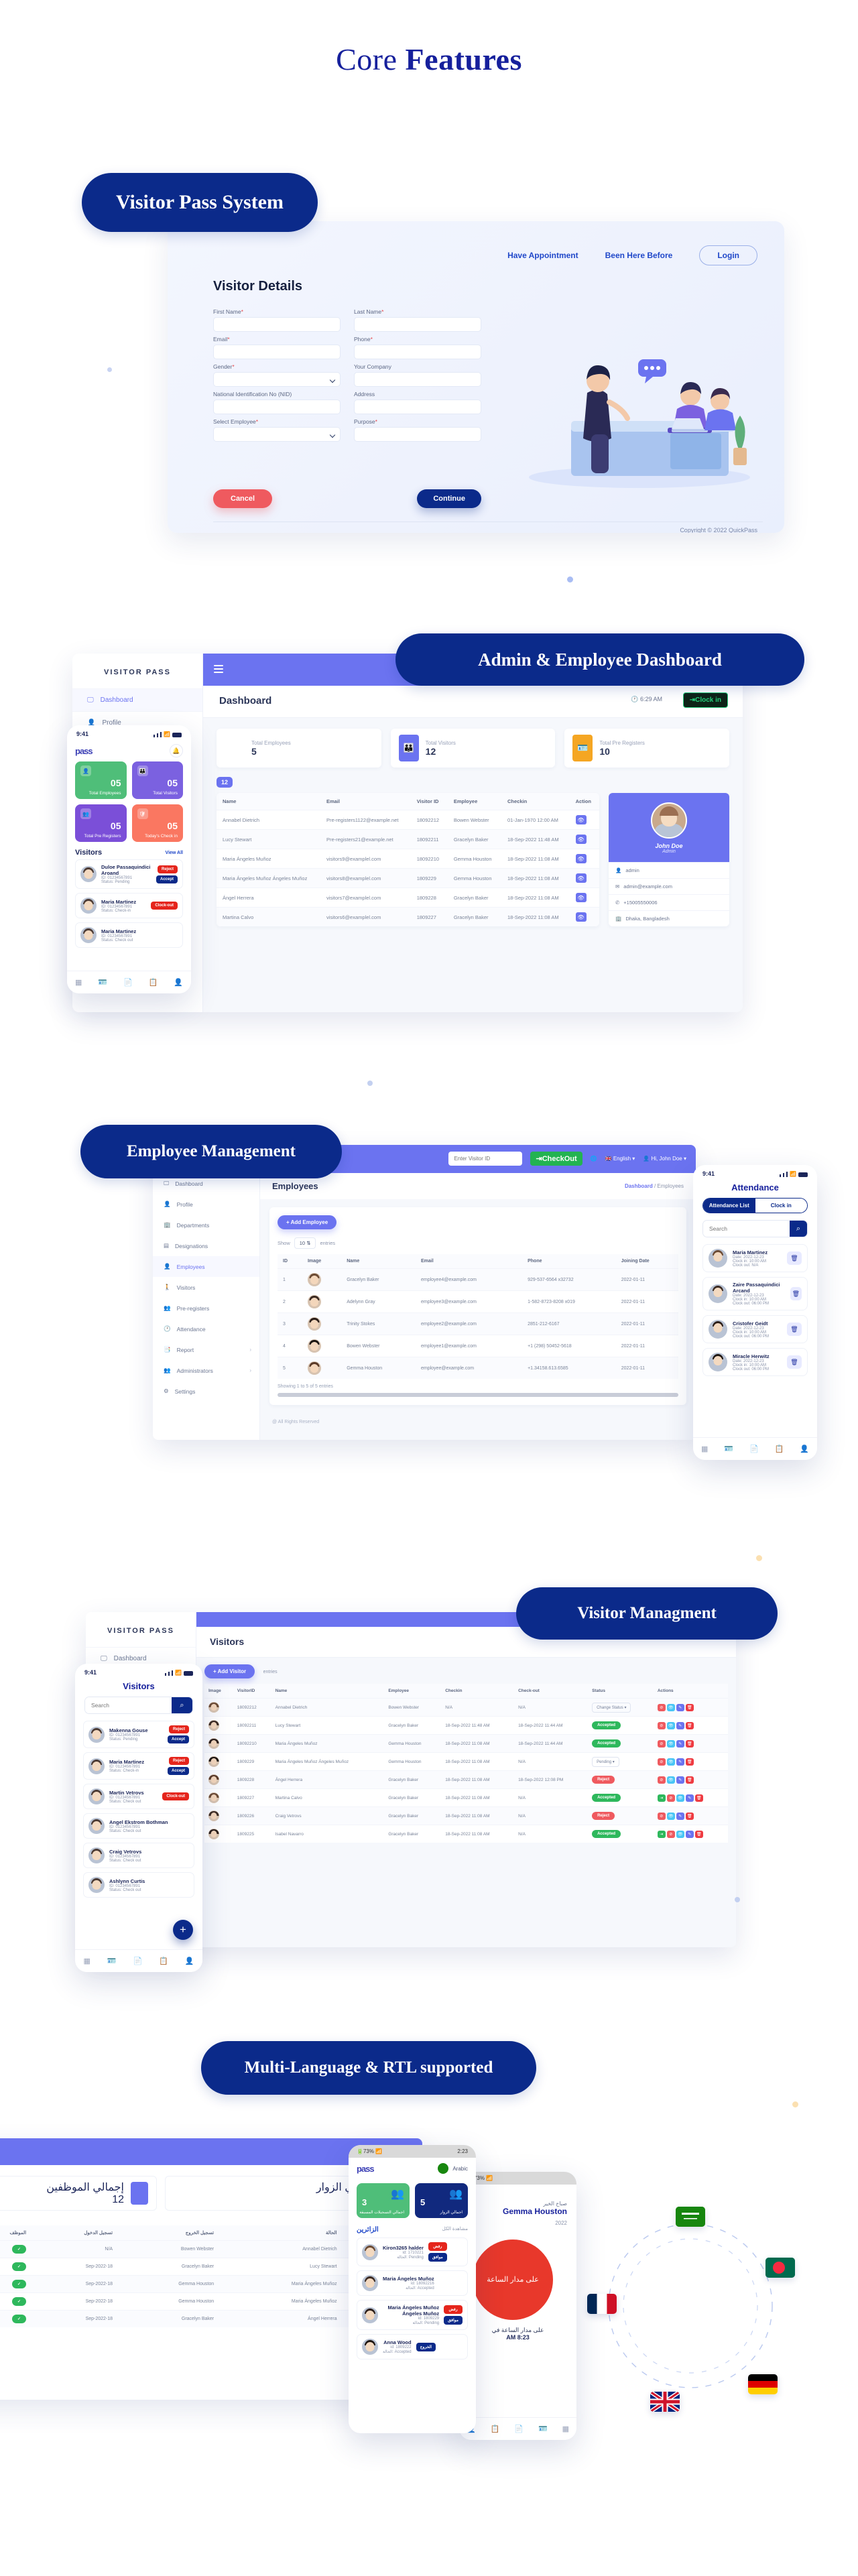 This screenshot has width=858, height=2576. Describe the element at coordinates (728, 255) in the screenshot. I see `login-button: Login` at that location.